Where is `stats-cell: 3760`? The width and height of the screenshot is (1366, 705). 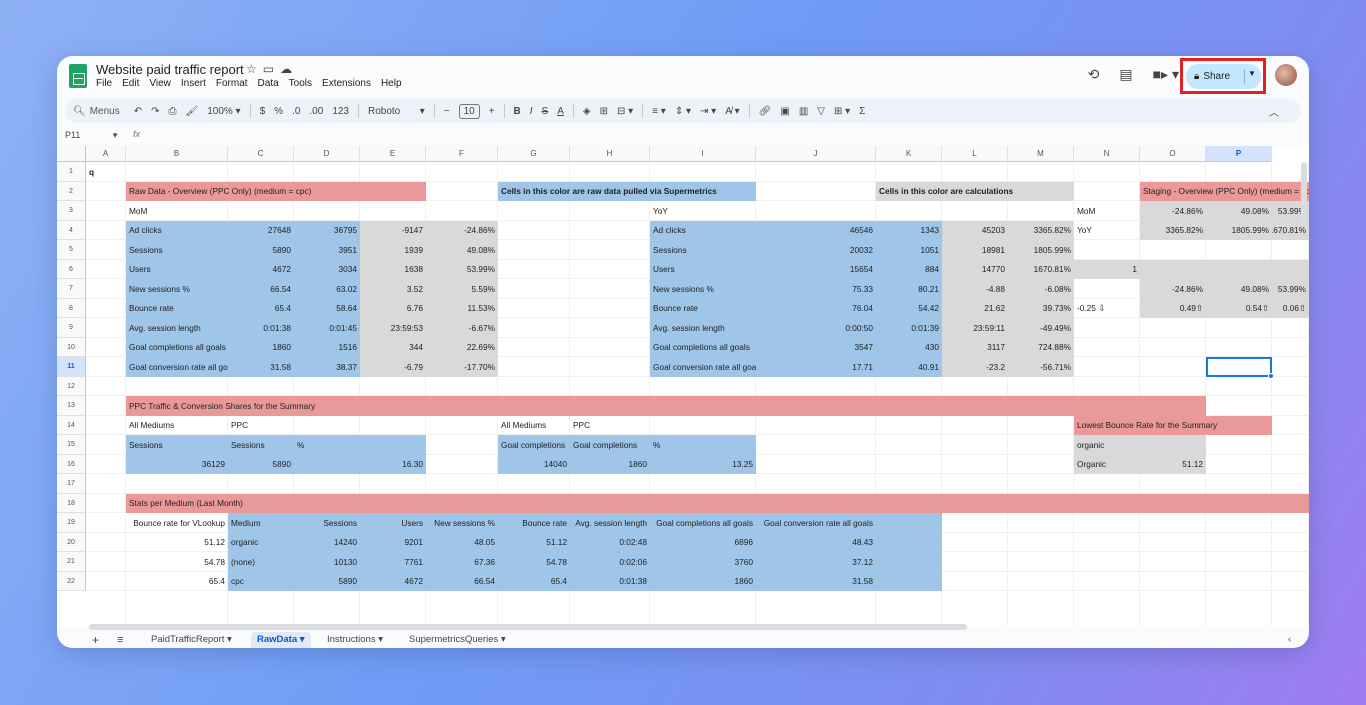 stats-cell: 3760 is located at coordinates (703, 562).